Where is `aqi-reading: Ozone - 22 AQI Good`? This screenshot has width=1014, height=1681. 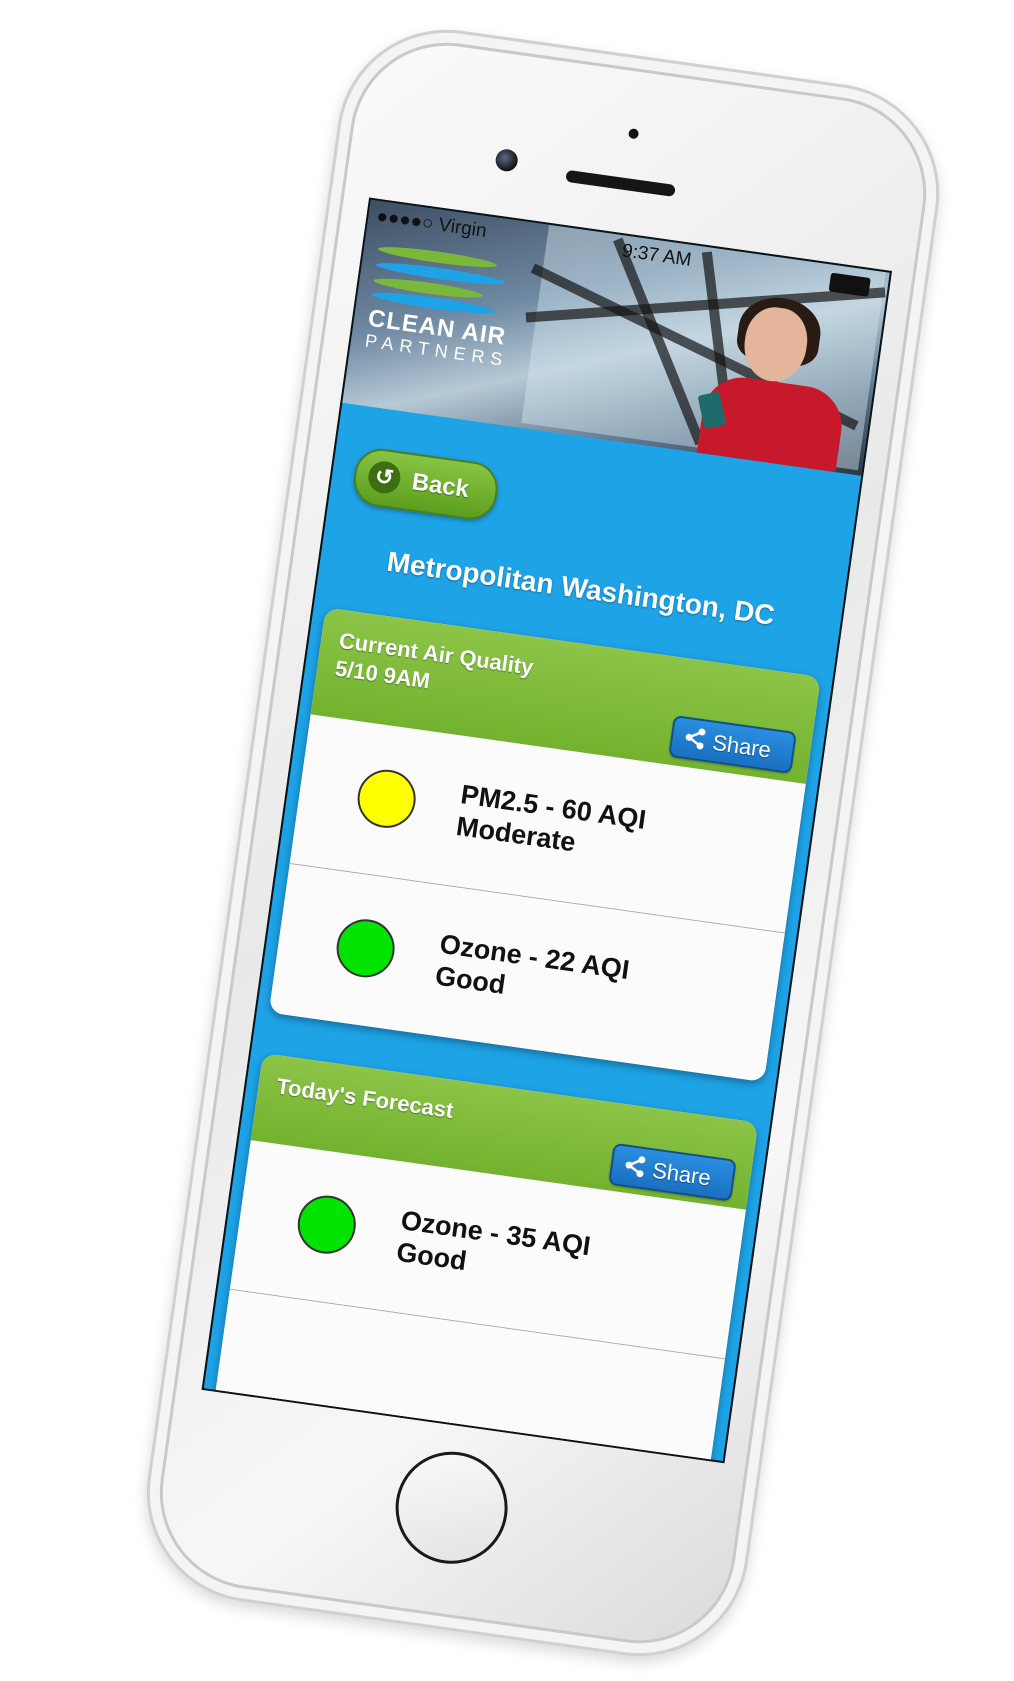
aqi-reading: Ozone - 22 AQI Good is located at coordinates (532, 973).